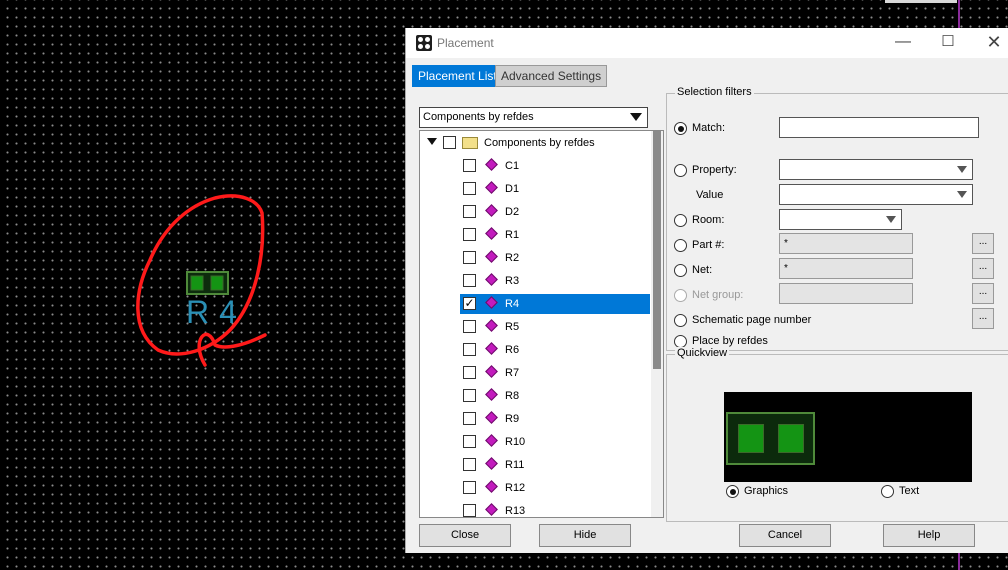 Image resolution: width=1008 pixels, height=570 pixels. Describe the element at coordinates (680, 320) in the screenshot. I see `schematic-radio` at that location.